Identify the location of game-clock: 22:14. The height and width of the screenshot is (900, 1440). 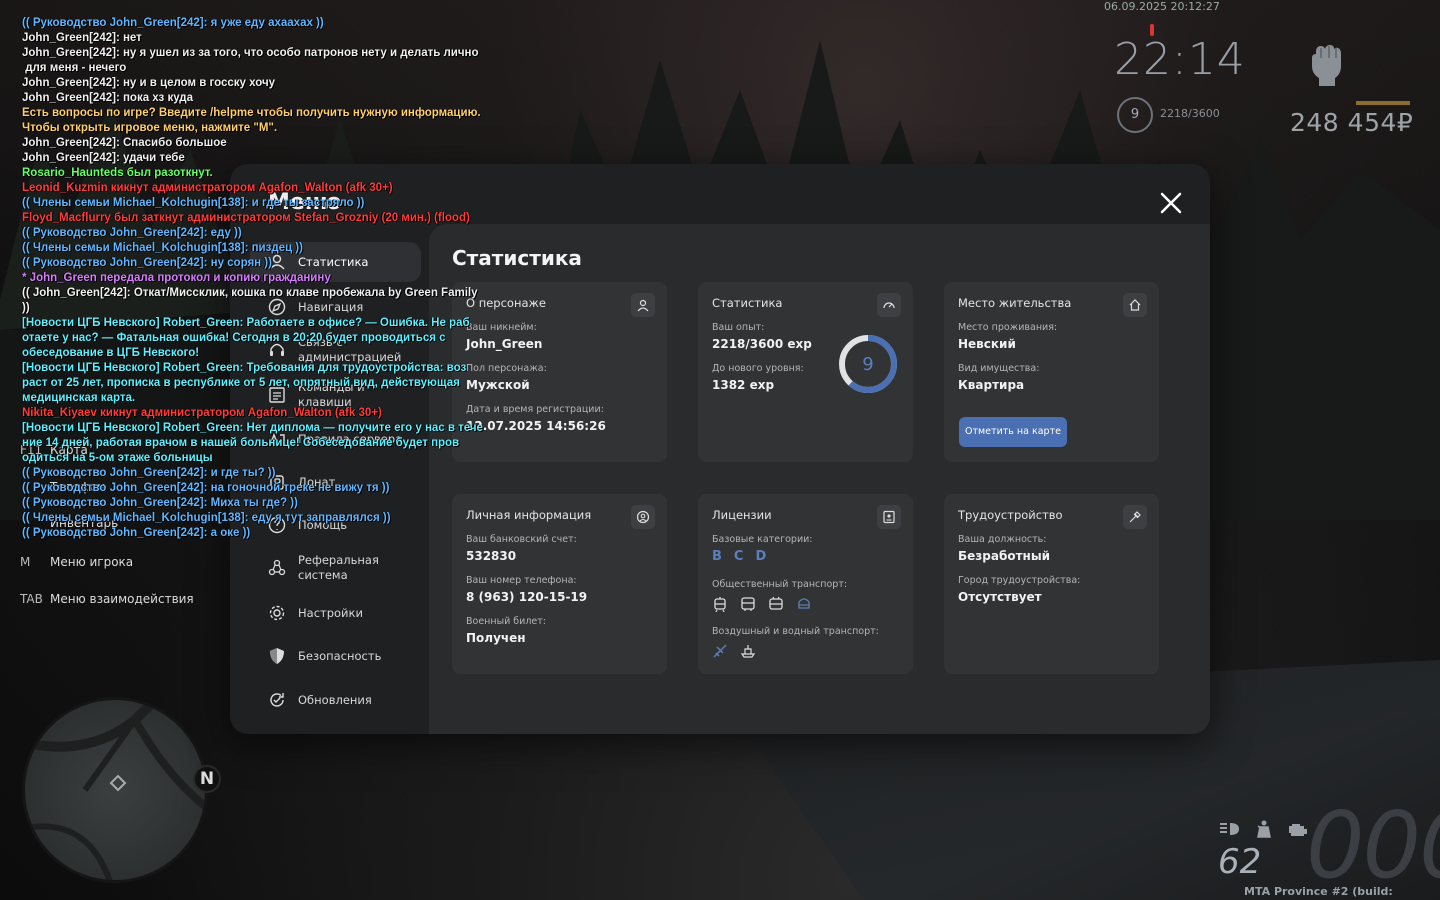
(1180, 59).